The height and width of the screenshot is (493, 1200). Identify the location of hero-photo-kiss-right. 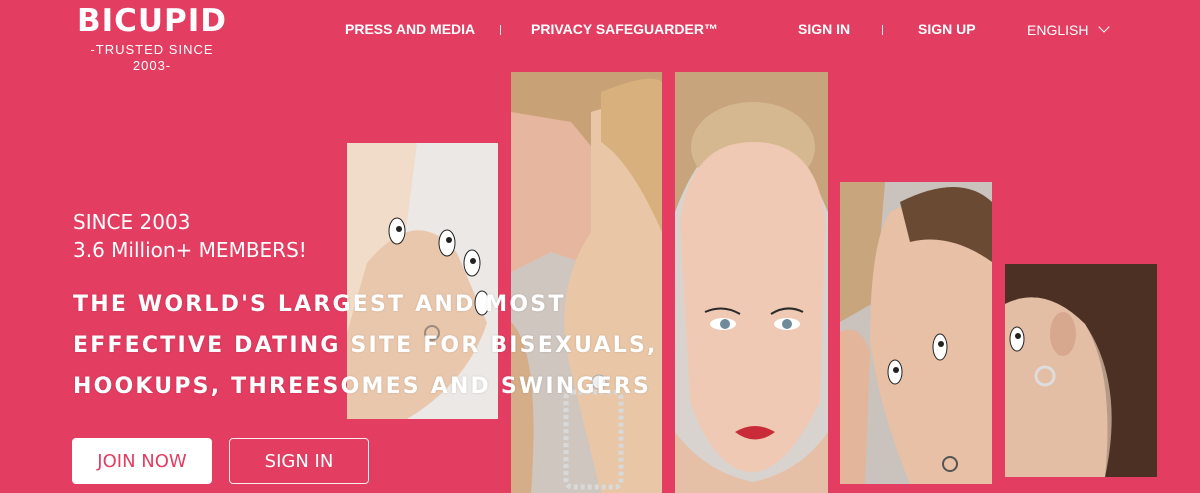
(916, 333).